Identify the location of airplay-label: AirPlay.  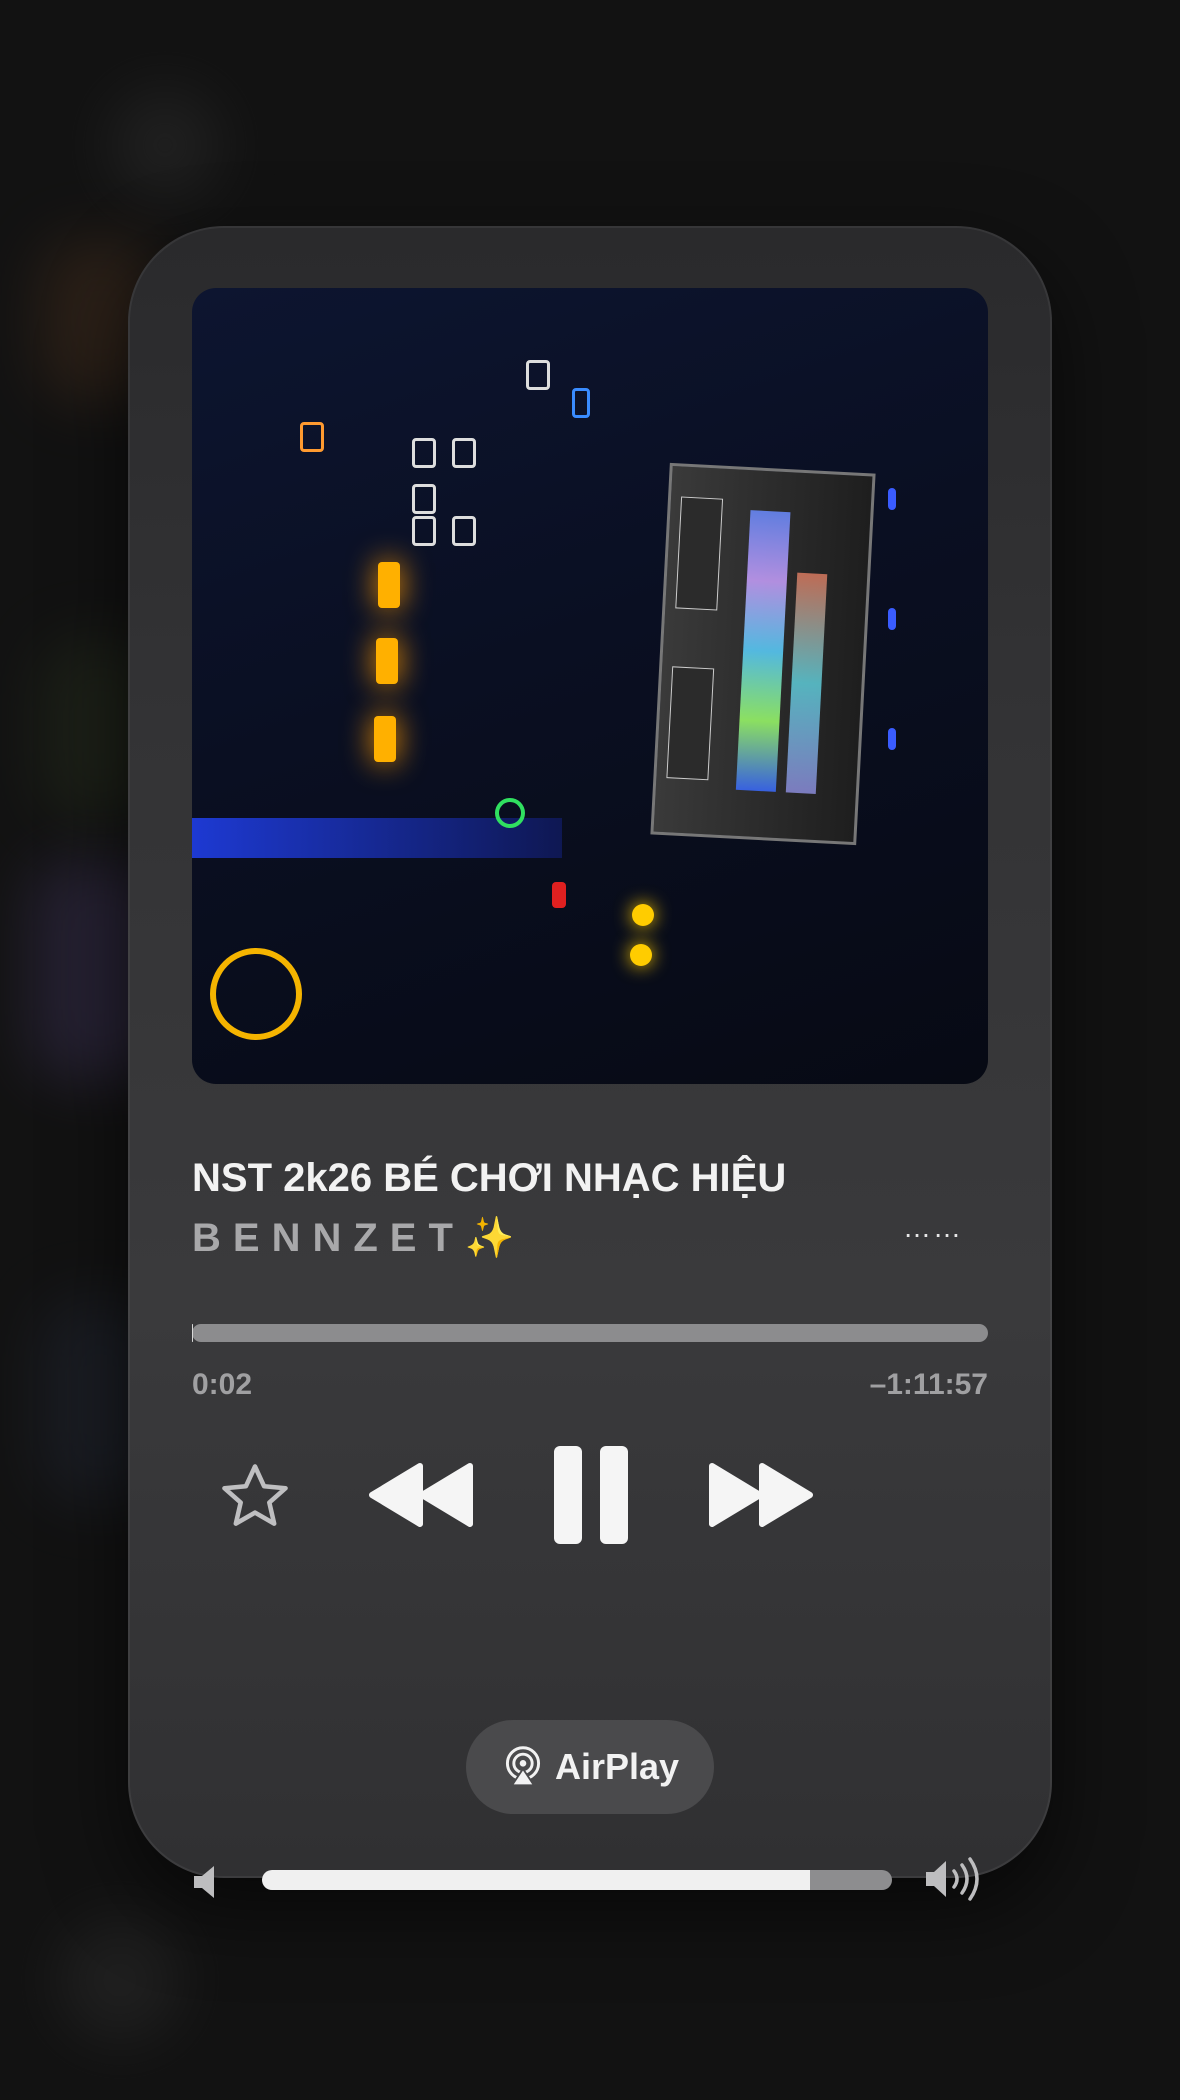
(617, 1766).